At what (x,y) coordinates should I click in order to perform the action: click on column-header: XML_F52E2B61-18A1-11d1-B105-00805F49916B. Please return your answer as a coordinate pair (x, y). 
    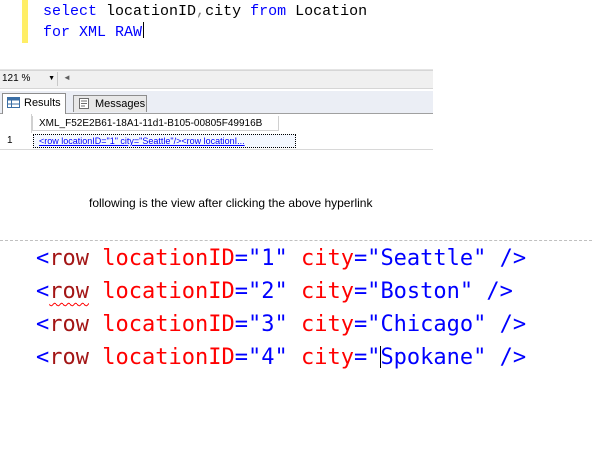
    Looking at the image, I should click on (155, 123).